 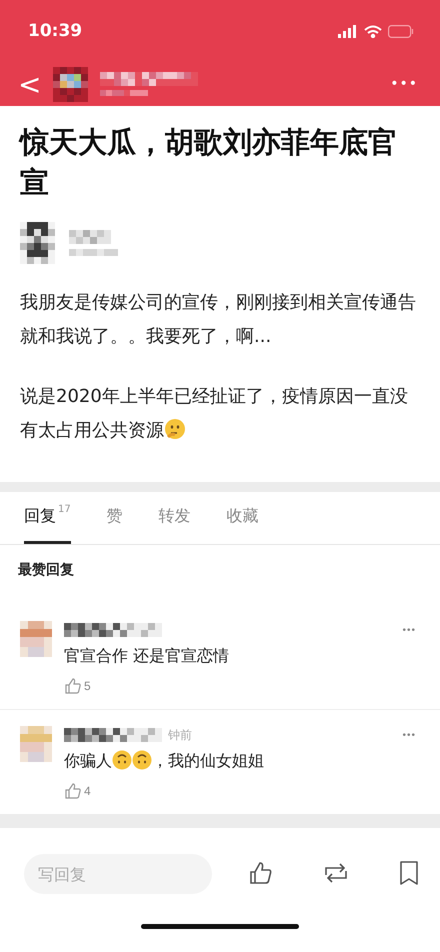 I want to click on comment-time: 钟前, so click(x=180, y=735).